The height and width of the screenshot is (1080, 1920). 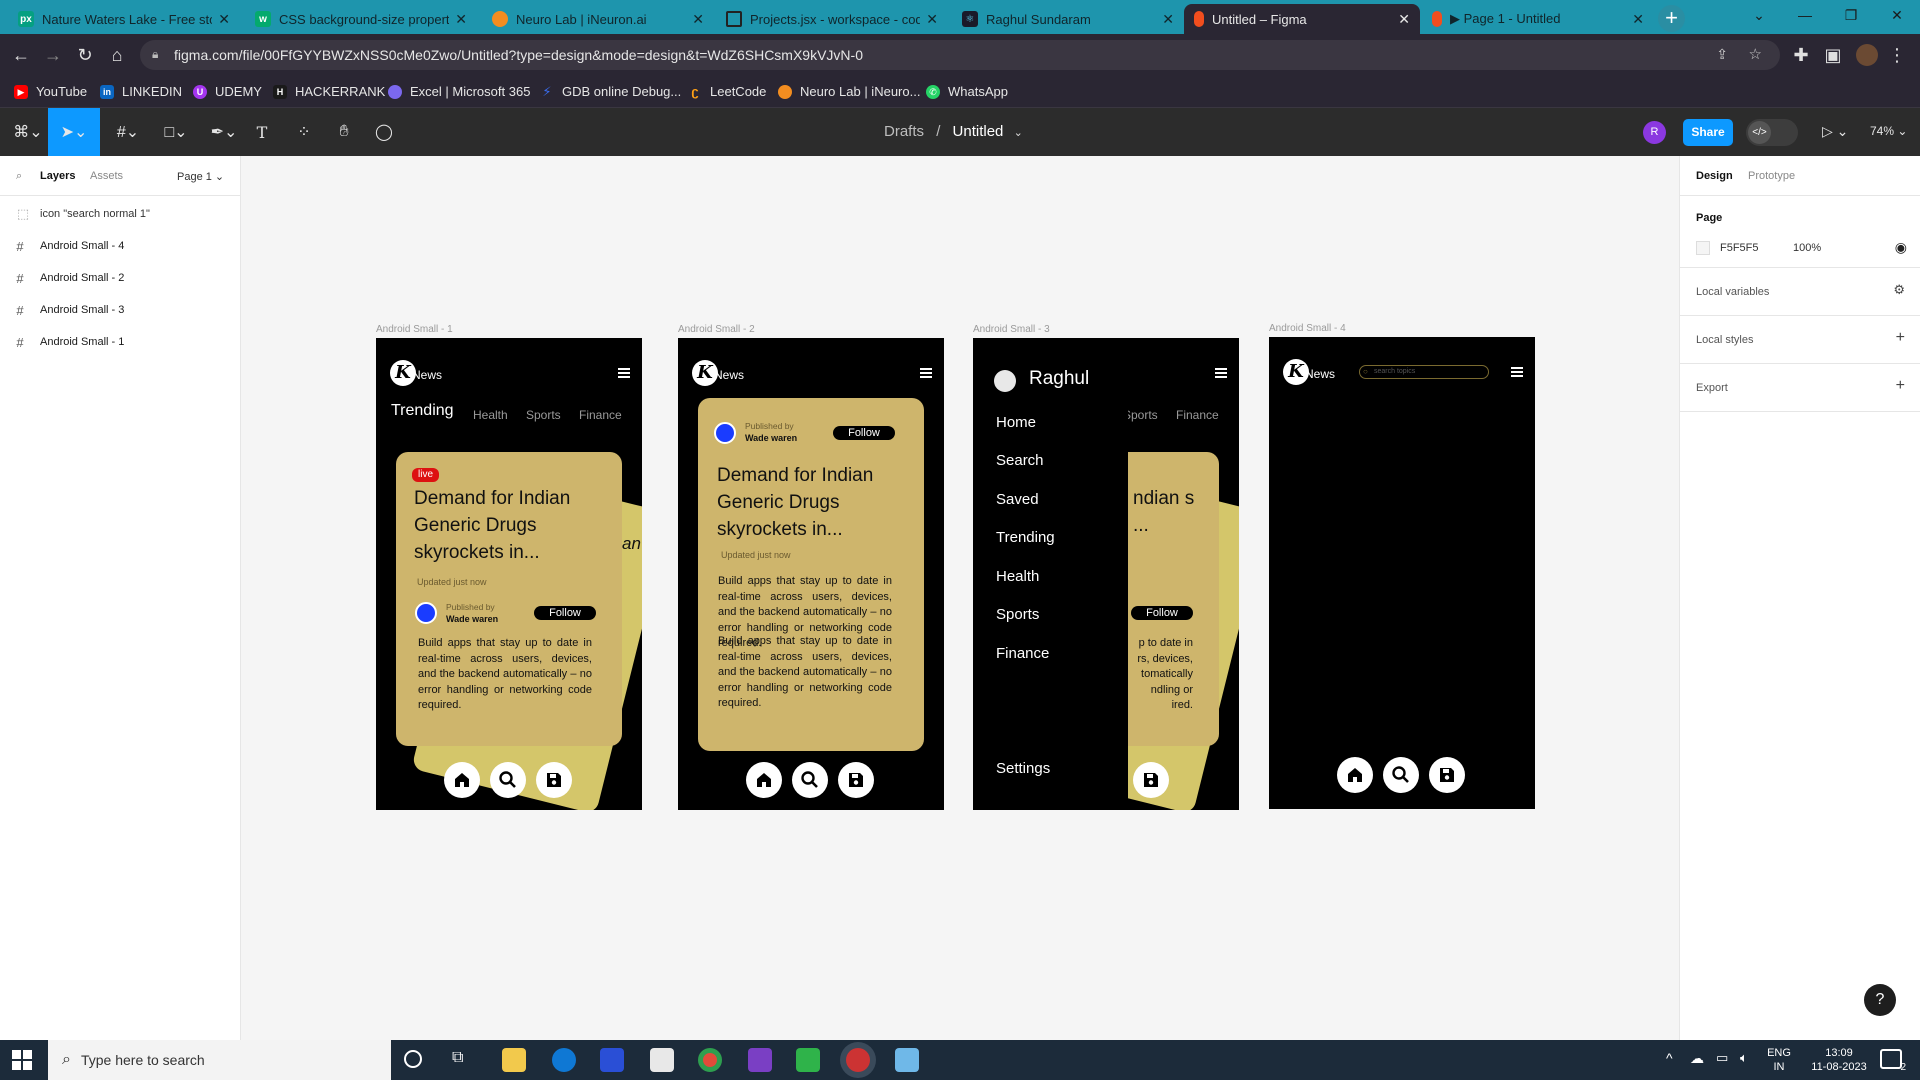 I want to click on layer-item: ⬚ icon "search normal 1", so click(x=120, y=214).